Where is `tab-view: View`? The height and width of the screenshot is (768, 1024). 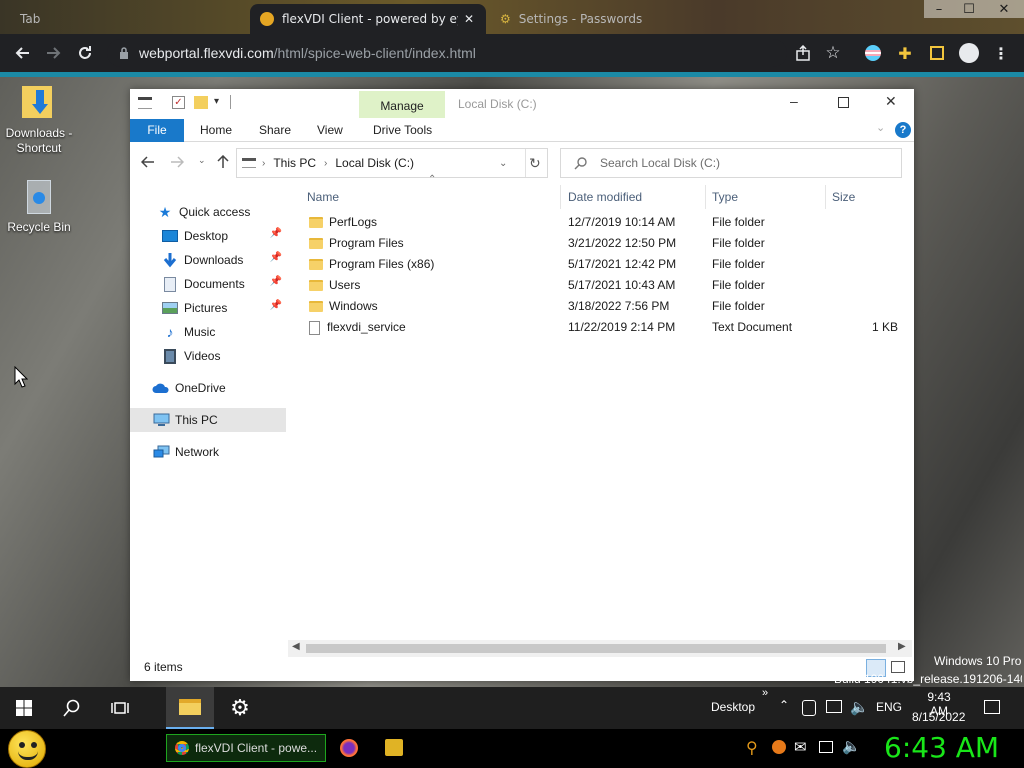
tab-view: View is located at coordinates (330, 130).